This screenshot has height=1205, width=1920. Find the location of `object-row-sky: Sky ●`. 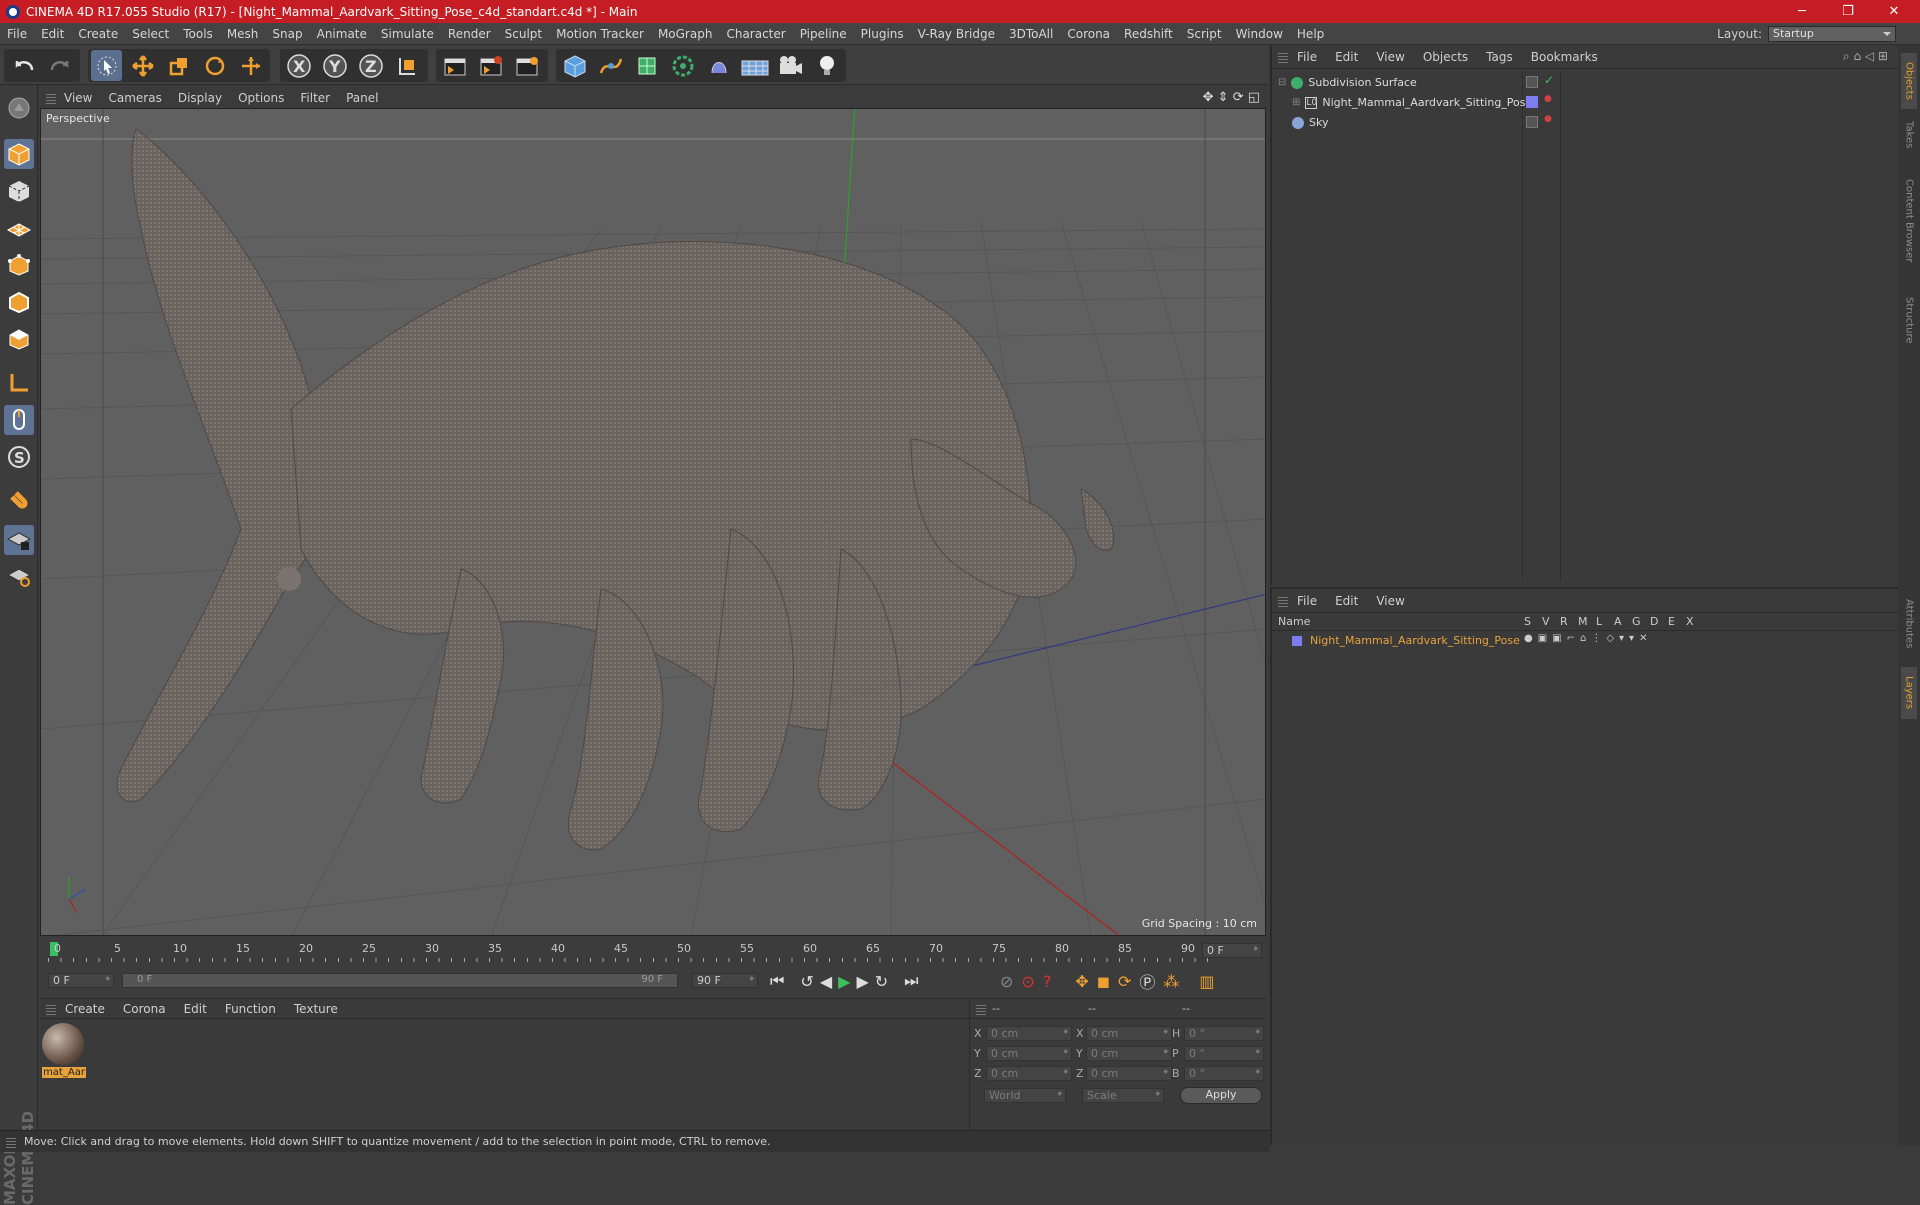

object-row-sky: Sky ● is located at coordinates (1585, 122).